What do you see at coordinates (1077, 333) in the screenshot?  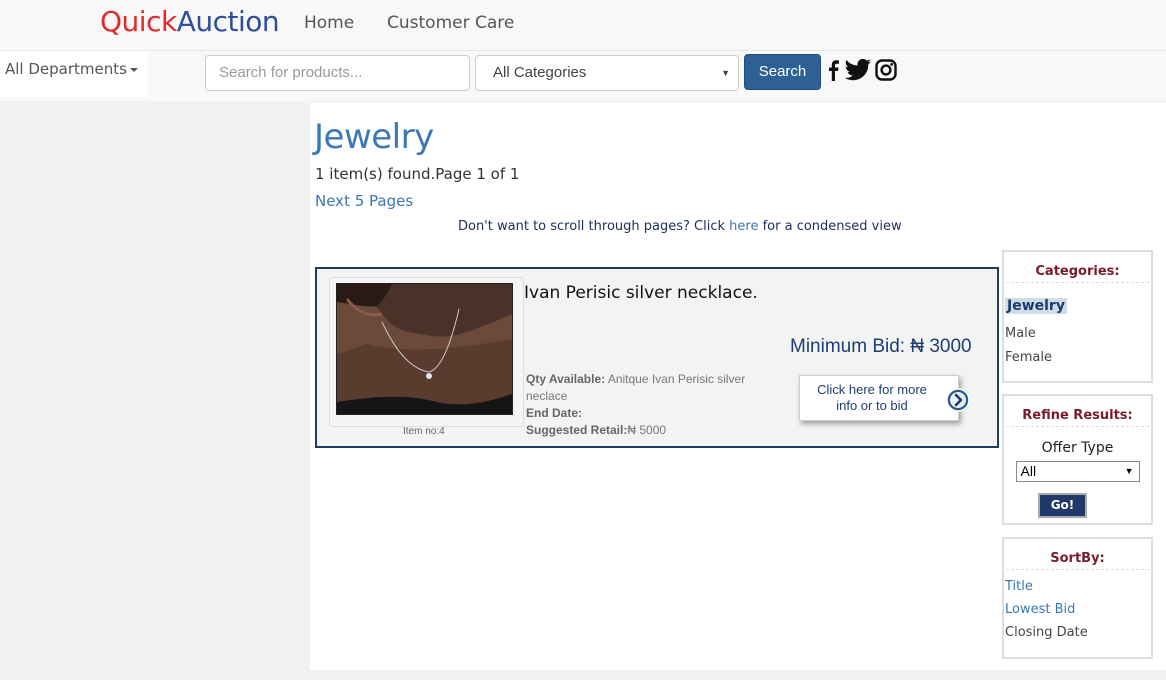 I see `category-male: Male` at bounding box center [1077, 333].